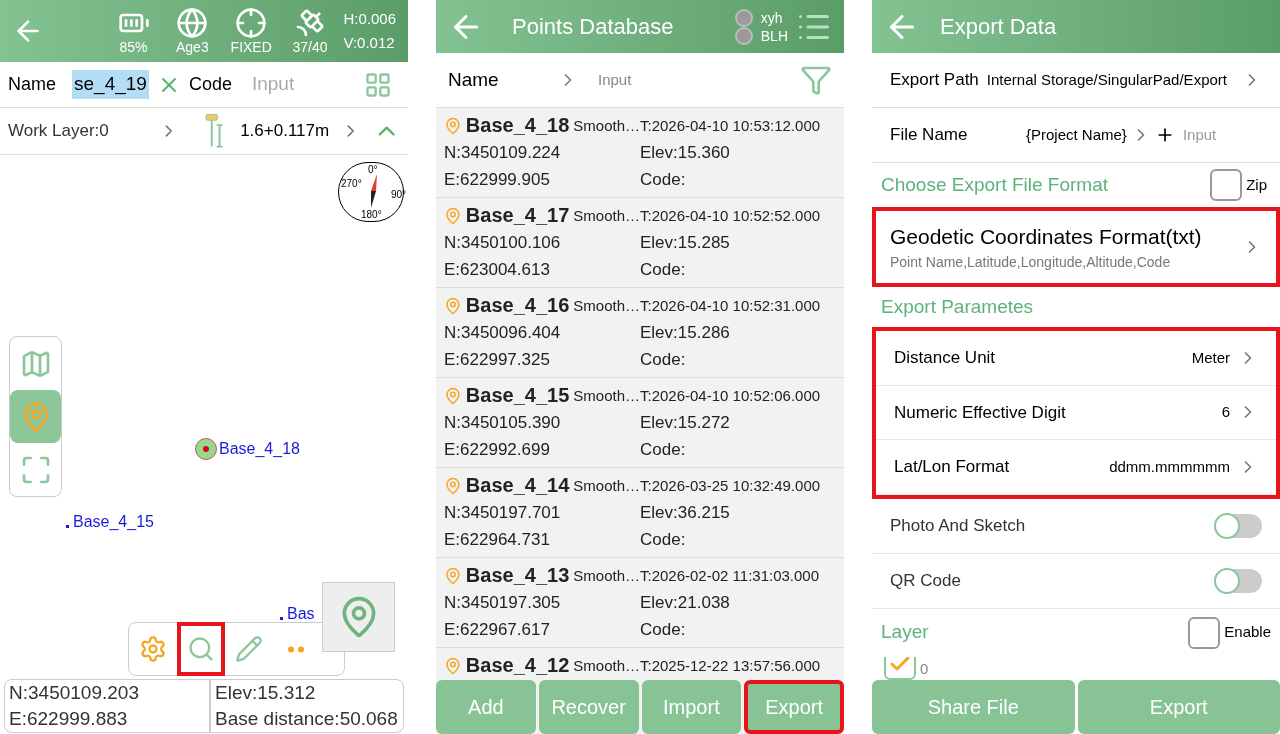 Image resolution: width=1280 pixels, height=734 pixels. I want to click on globe-icon, so click(192, 23).